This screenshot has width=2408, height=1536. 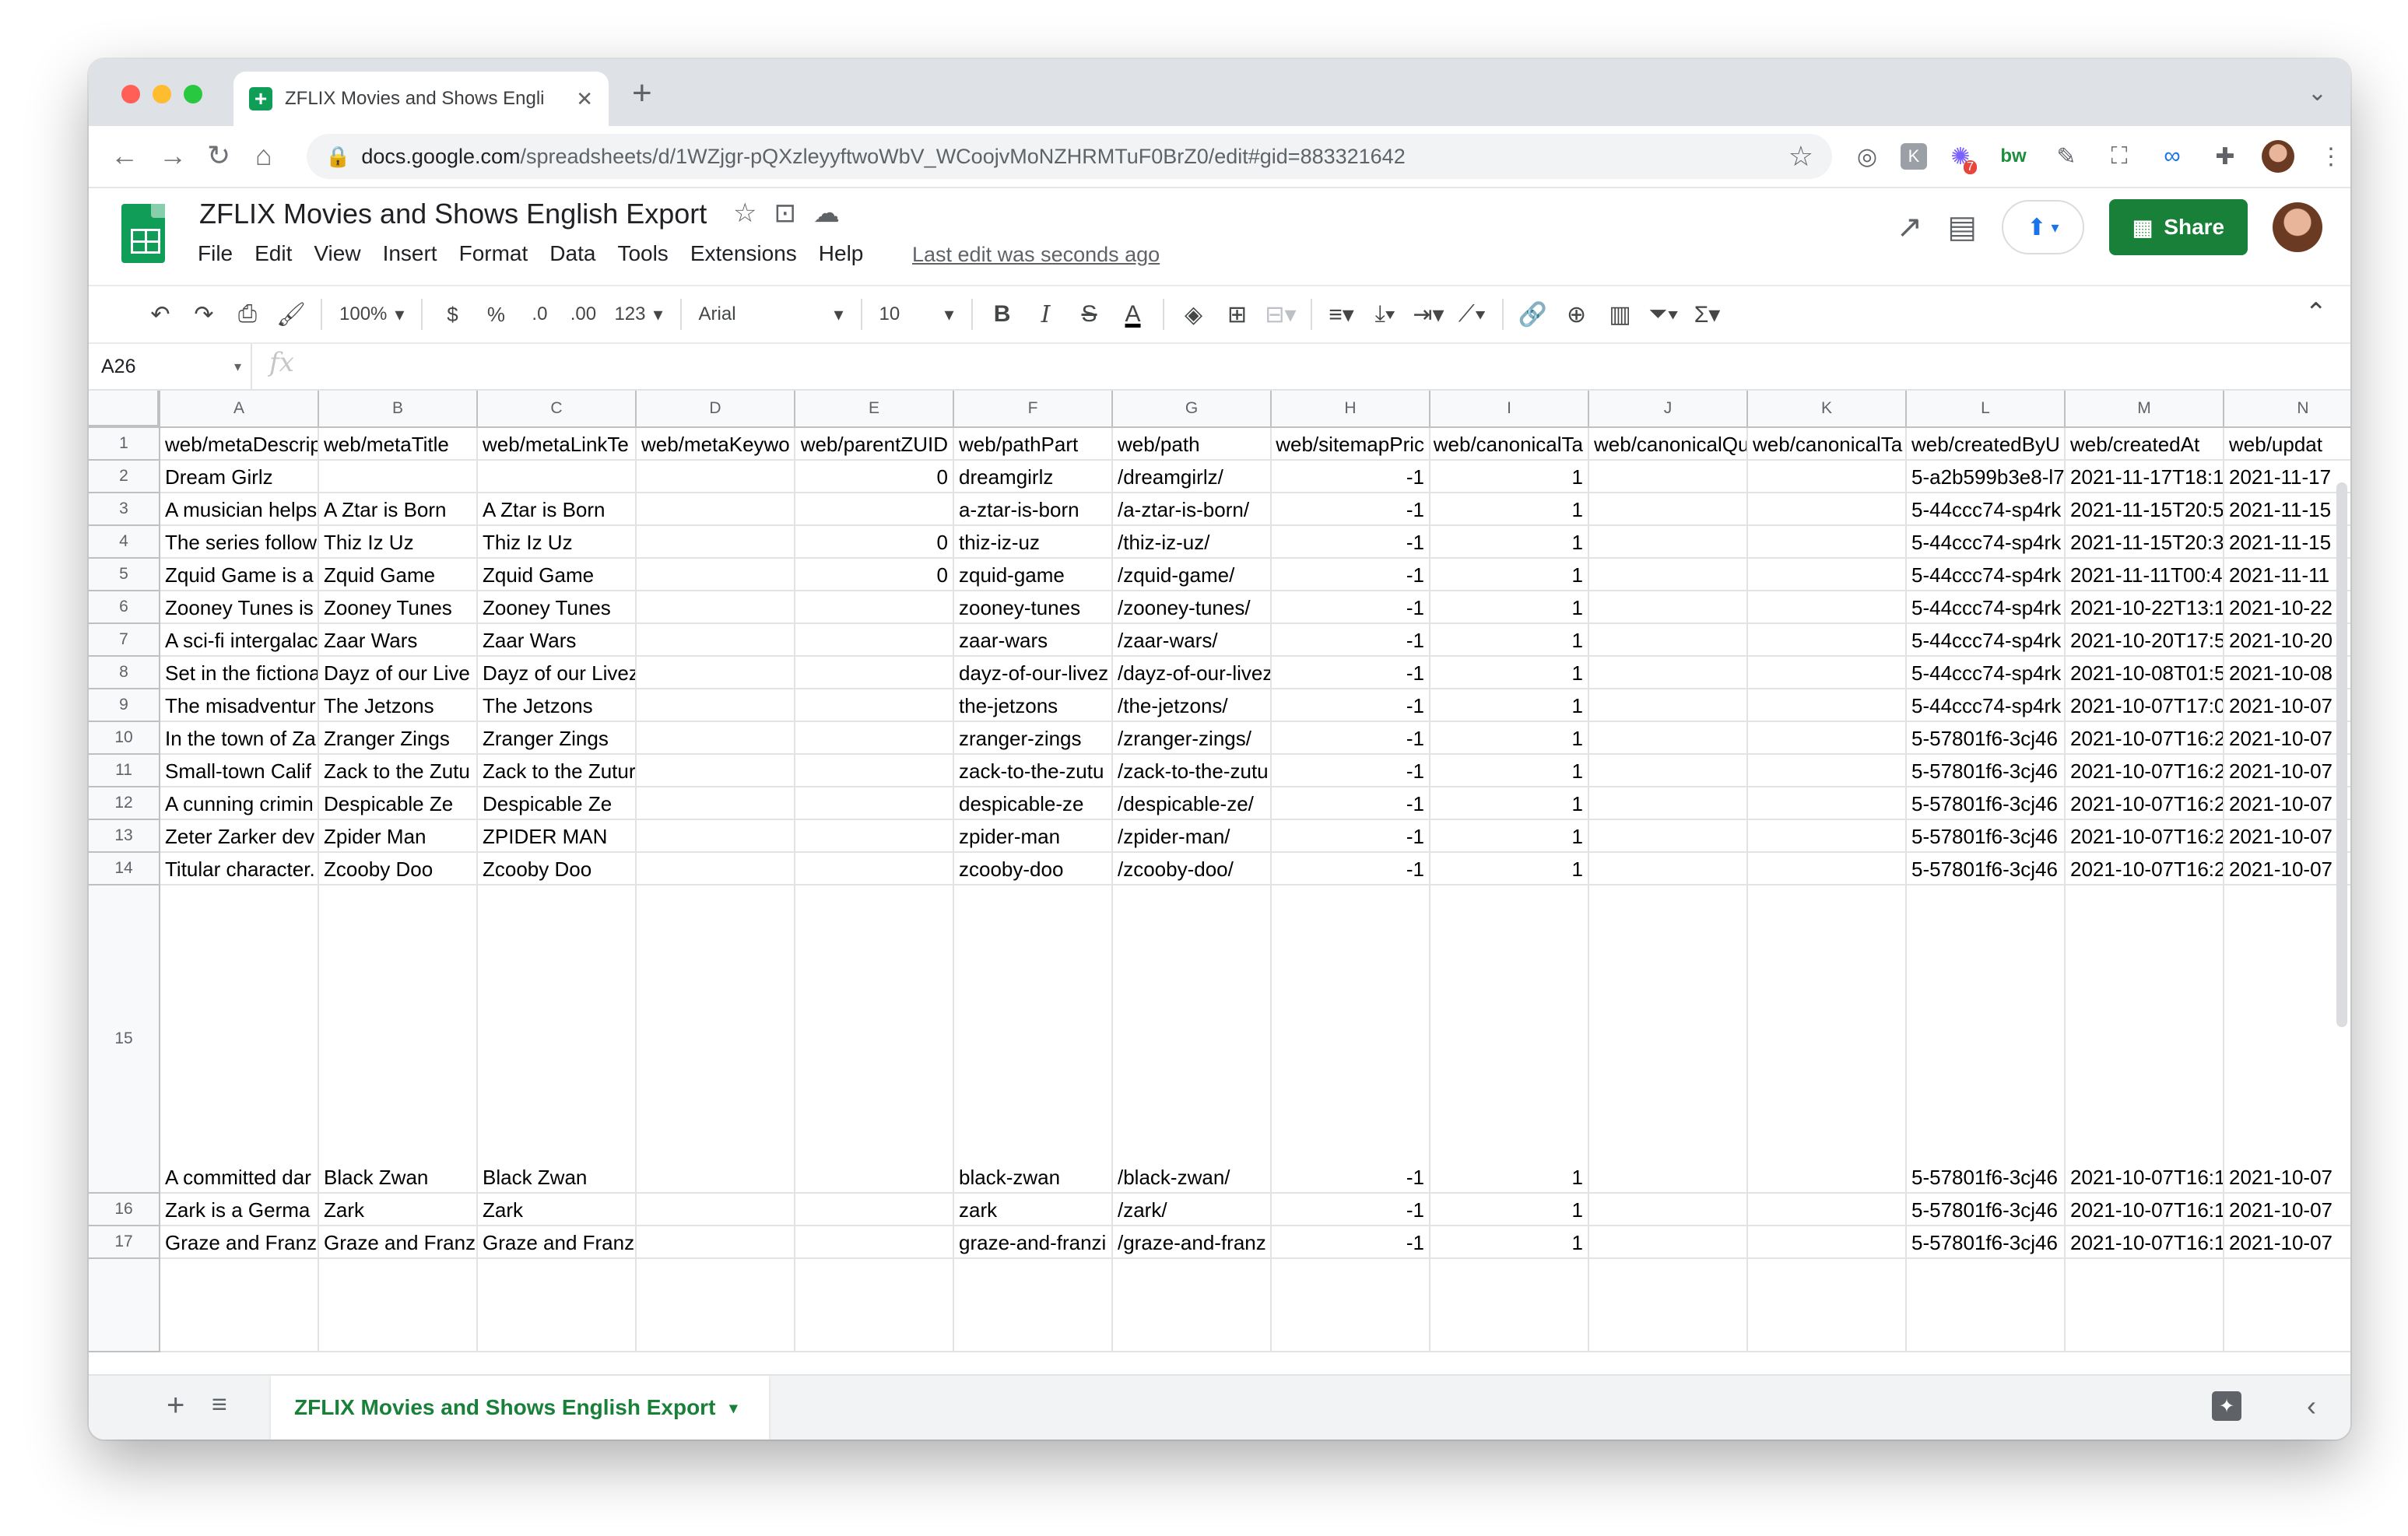 What do you see at coordinates (917, 314) in the screenshot?
I see `font-size-select: 10 ▾` at bounding box center [917, 314].